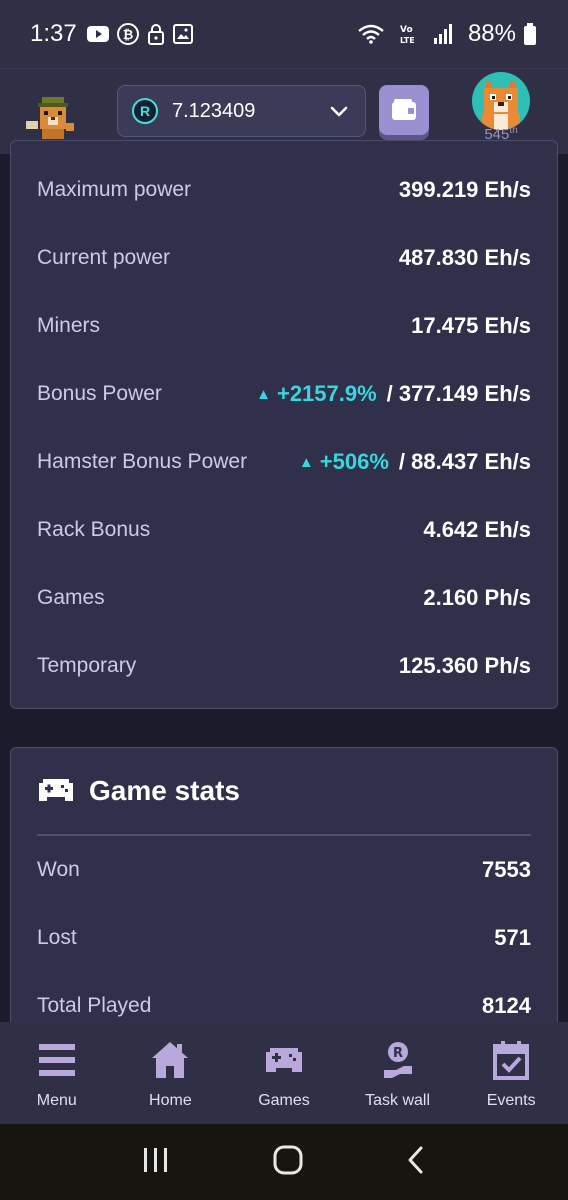  Describe the element at coordinates (414, 461) in the screenshot. I see `power-row-value: ▲ +506% / 88.437 Eh/s` at that location.